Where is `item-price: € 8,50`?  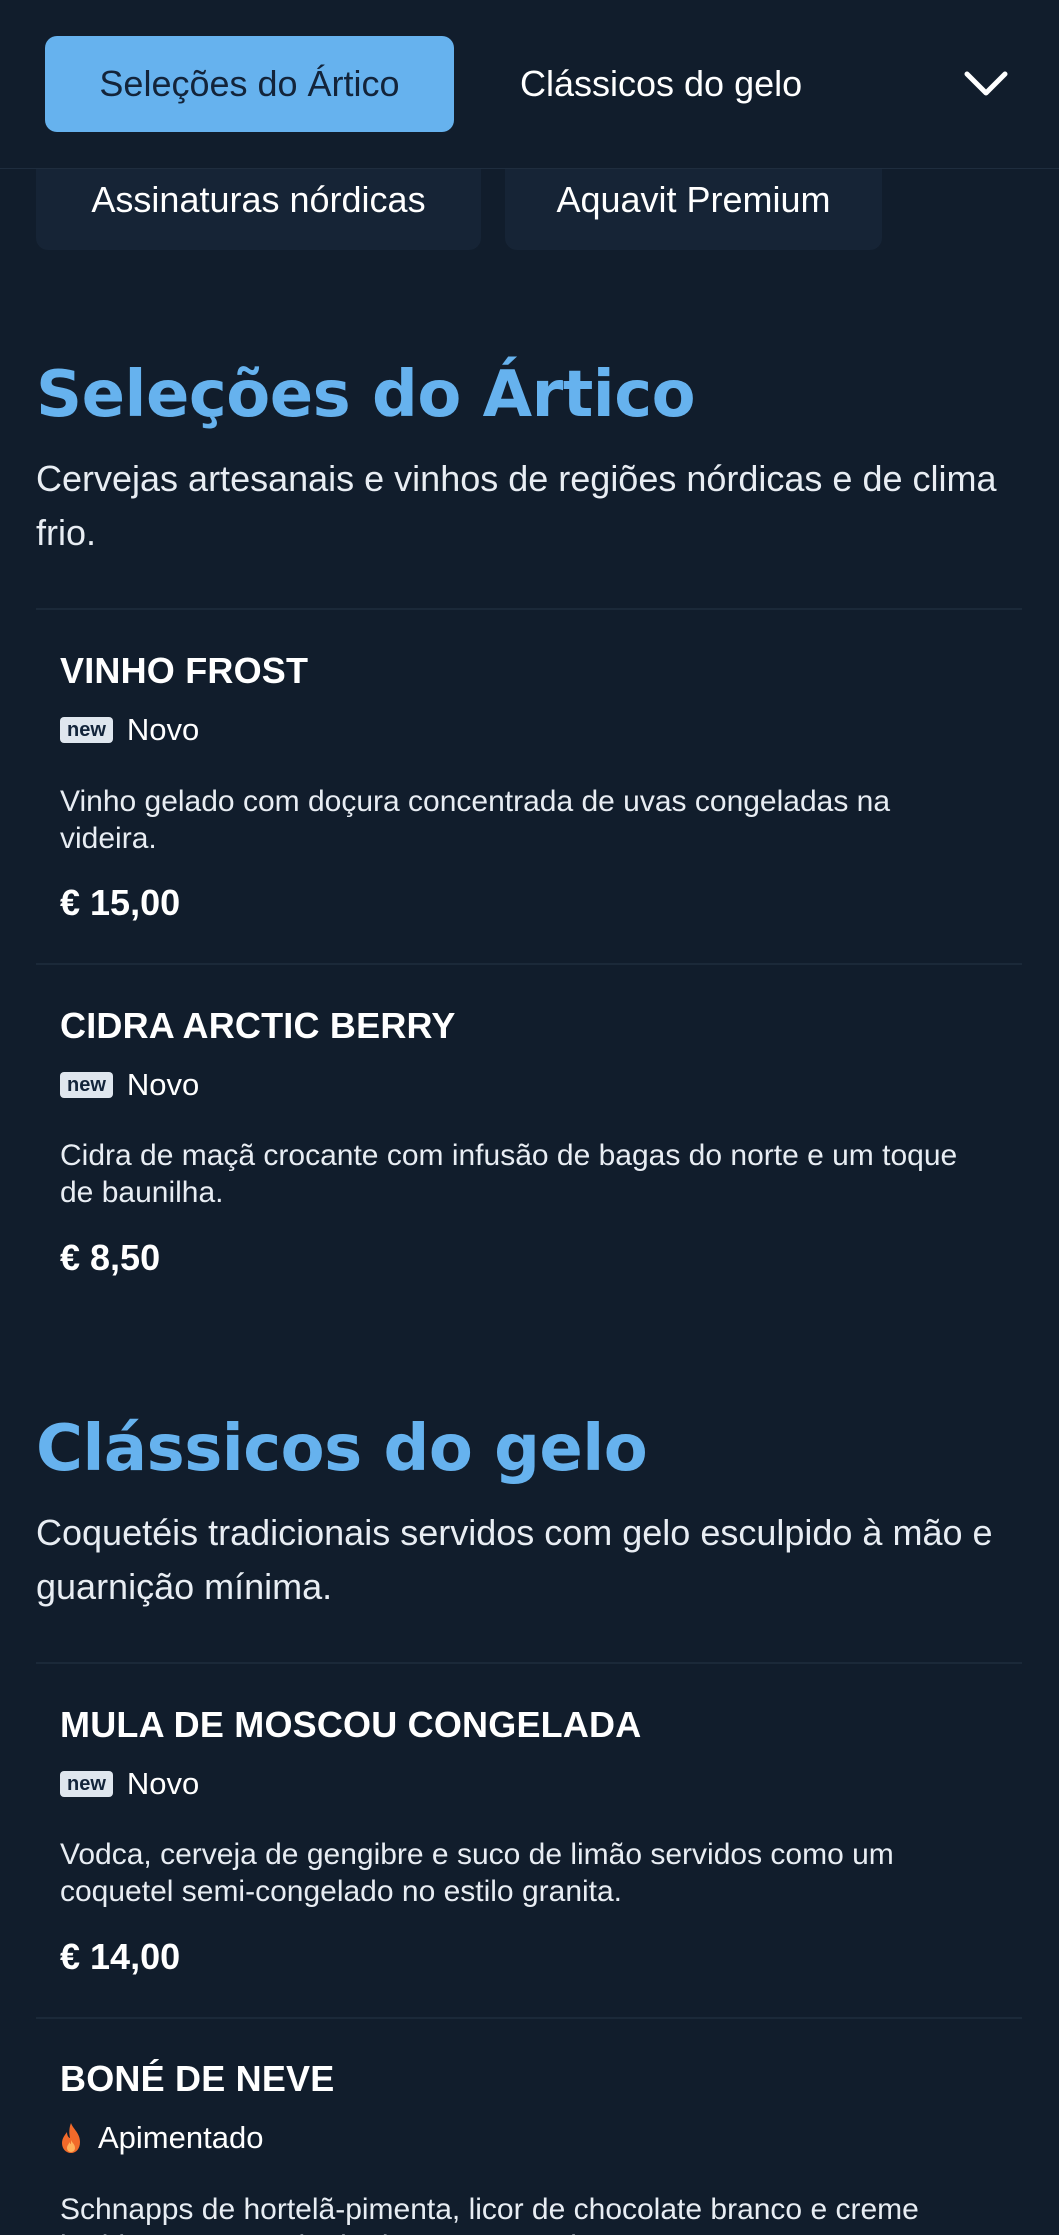
item-price: € 8,50 is located at coordinates (110, 1257).